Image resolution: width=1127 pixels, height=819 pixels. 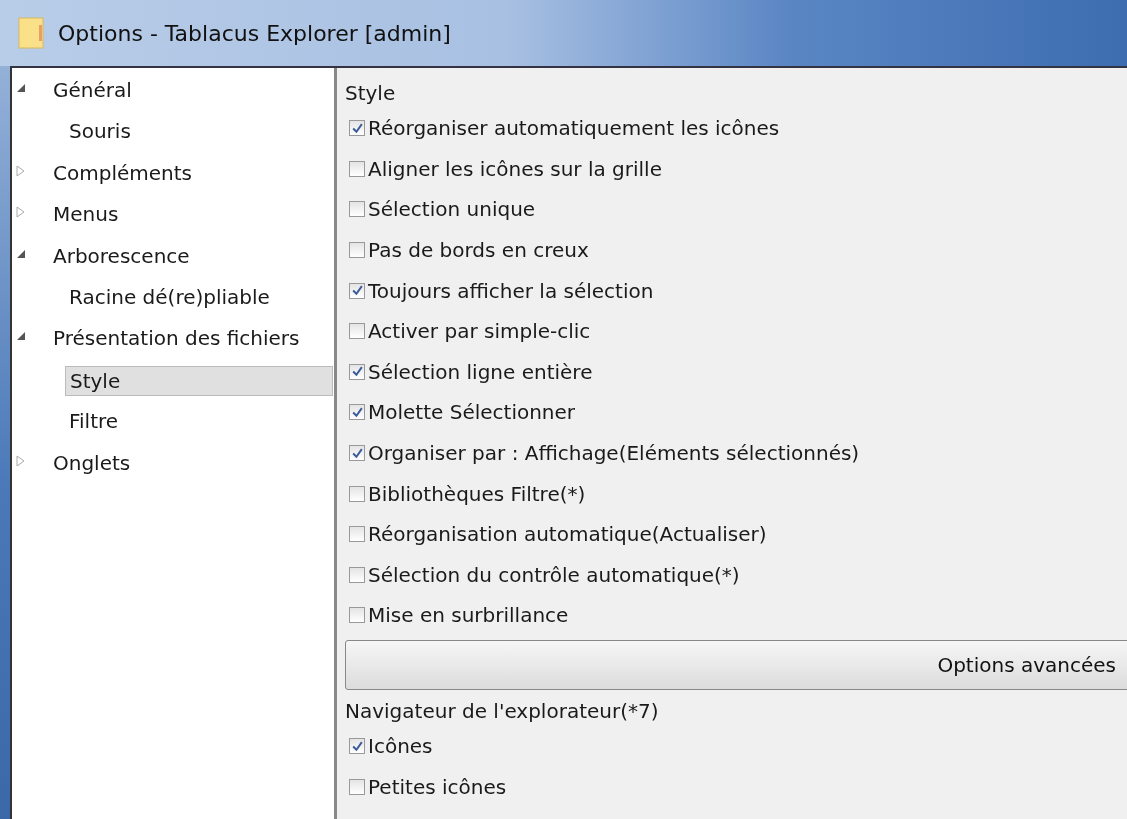 I want to click on folder-icon, so click(x=31, y=33).